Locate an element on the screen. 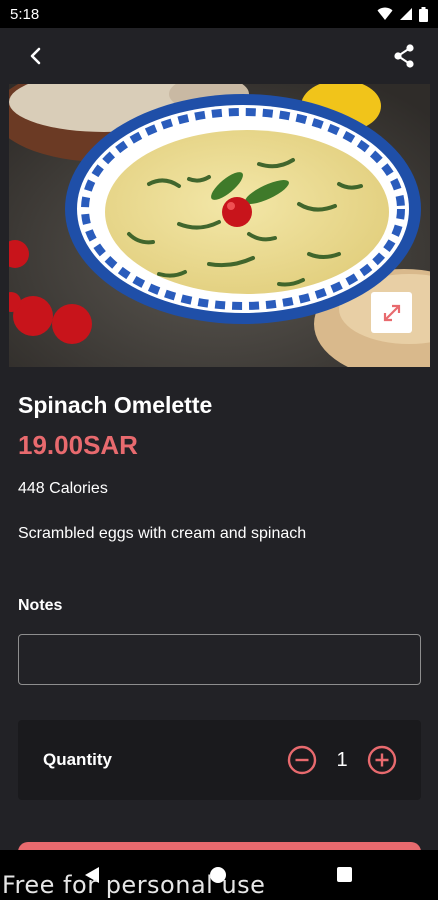  quantity-label: Quantity is located at coordinates (77, 759).